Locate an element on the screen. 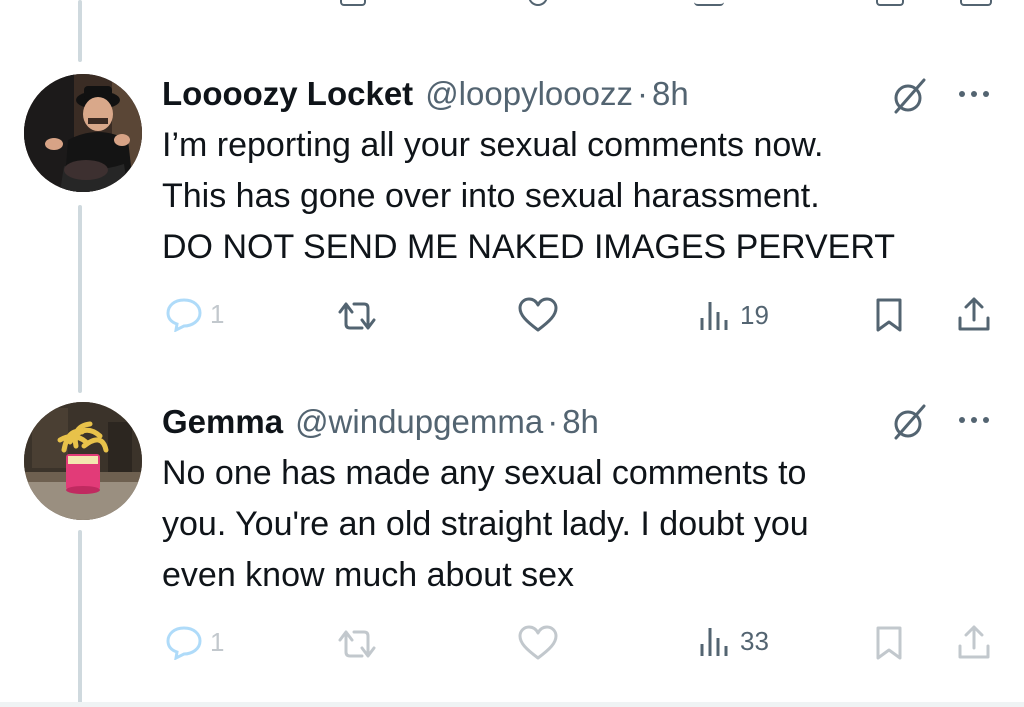  views-count: 33 is located at coordinates (754, 640).